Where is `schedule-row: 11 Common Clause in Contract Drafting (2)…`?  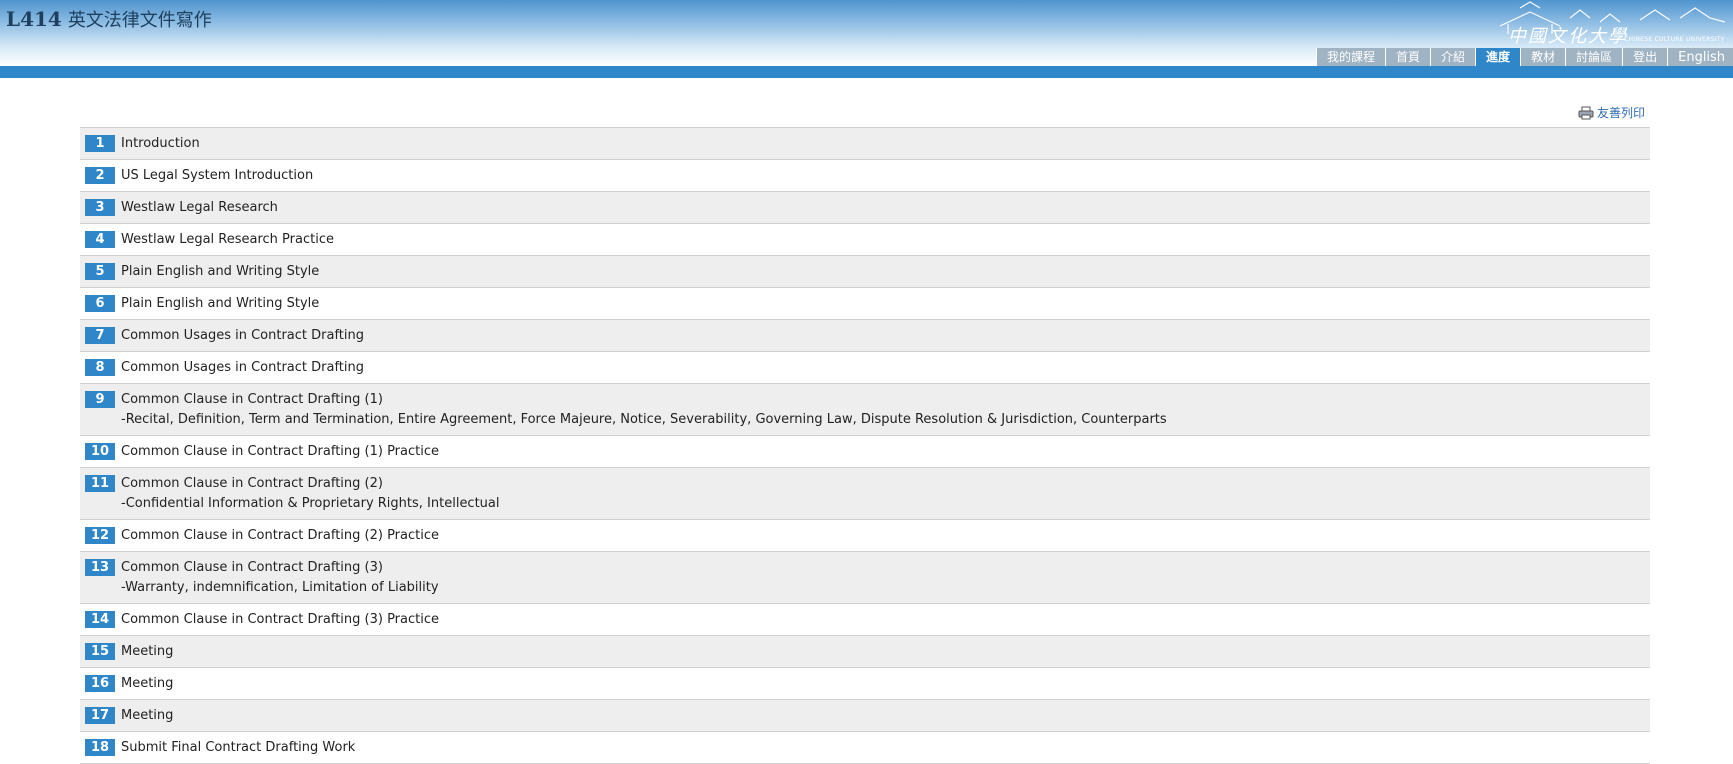 schedule-row: 11 Common Clause in Contract Drafting (2)… is located at coordinates (865, 494).